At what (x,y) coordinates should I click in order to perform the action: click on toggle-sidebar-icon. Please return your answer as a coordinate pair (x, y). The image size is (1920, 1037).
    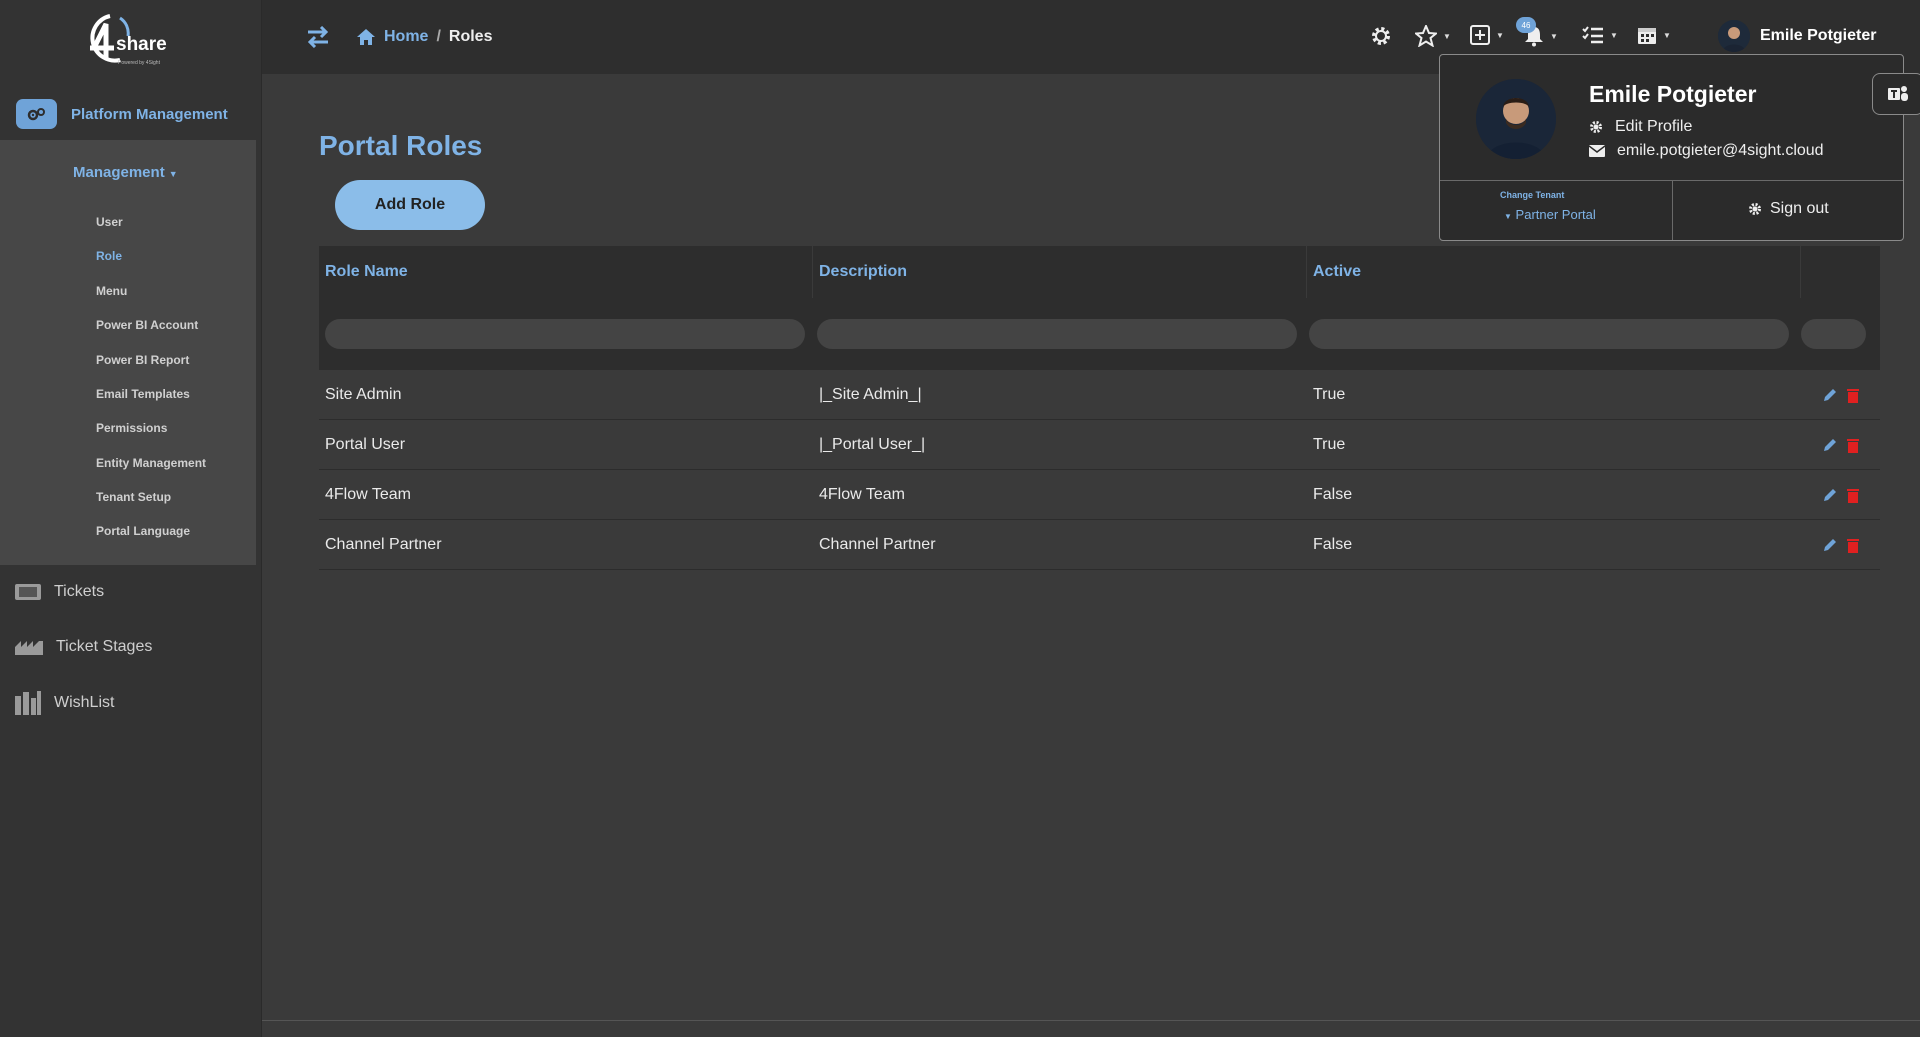
    Looking at the image, I should click on (318, 39).